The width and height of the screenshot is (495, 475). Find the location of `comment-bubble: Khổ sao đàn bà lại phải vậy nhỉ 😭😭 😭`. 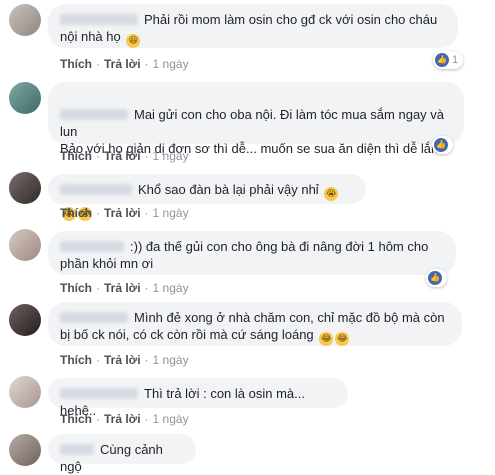

comment-bubble: Khổ sao đàn bà lại phải vậy nhỉ 😭😭 😭 is located at coordinates (207, 197).